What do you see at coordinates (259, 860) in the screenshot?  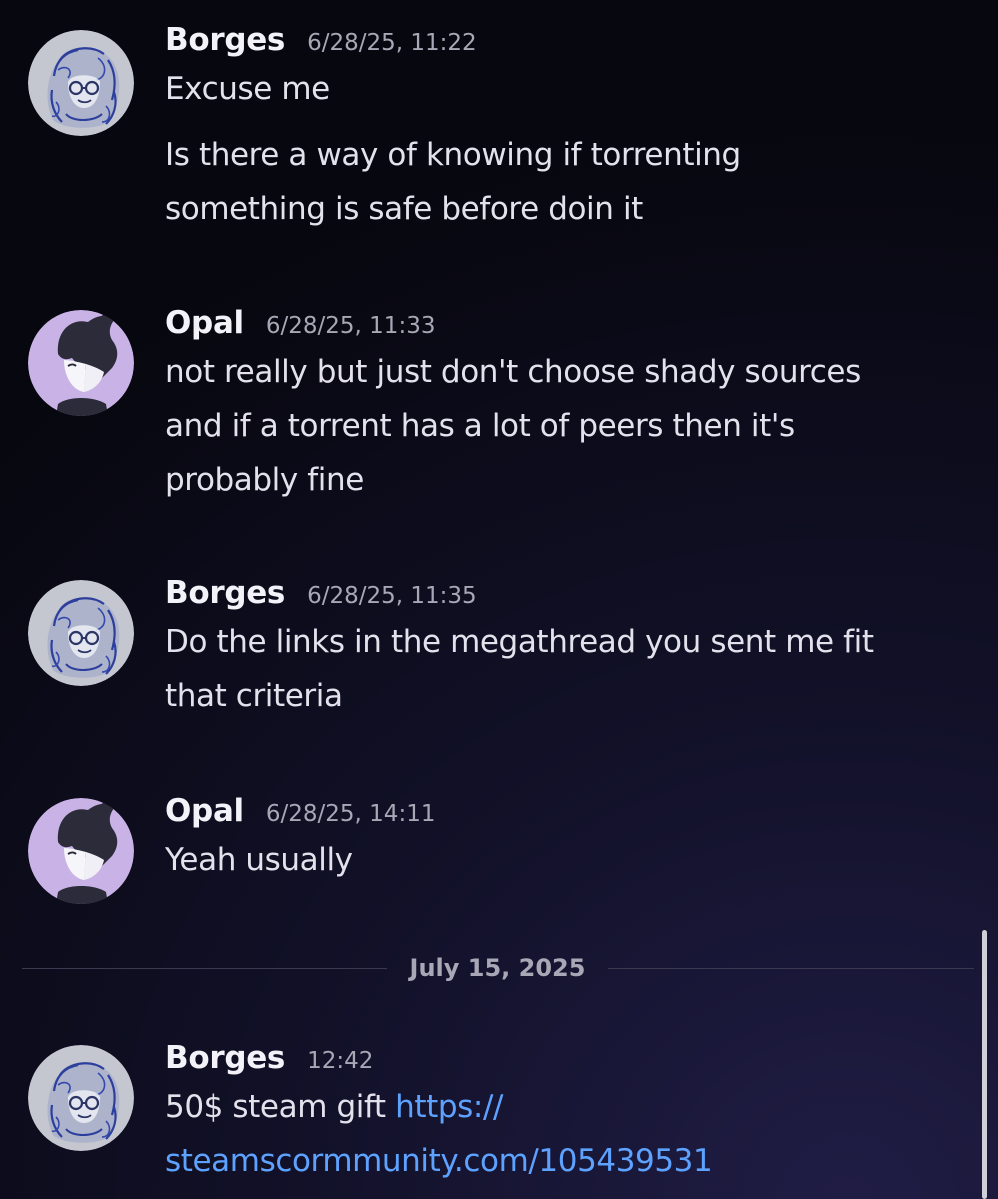 I see `message-text: Yeah usually` at bounding box center [259, 860].